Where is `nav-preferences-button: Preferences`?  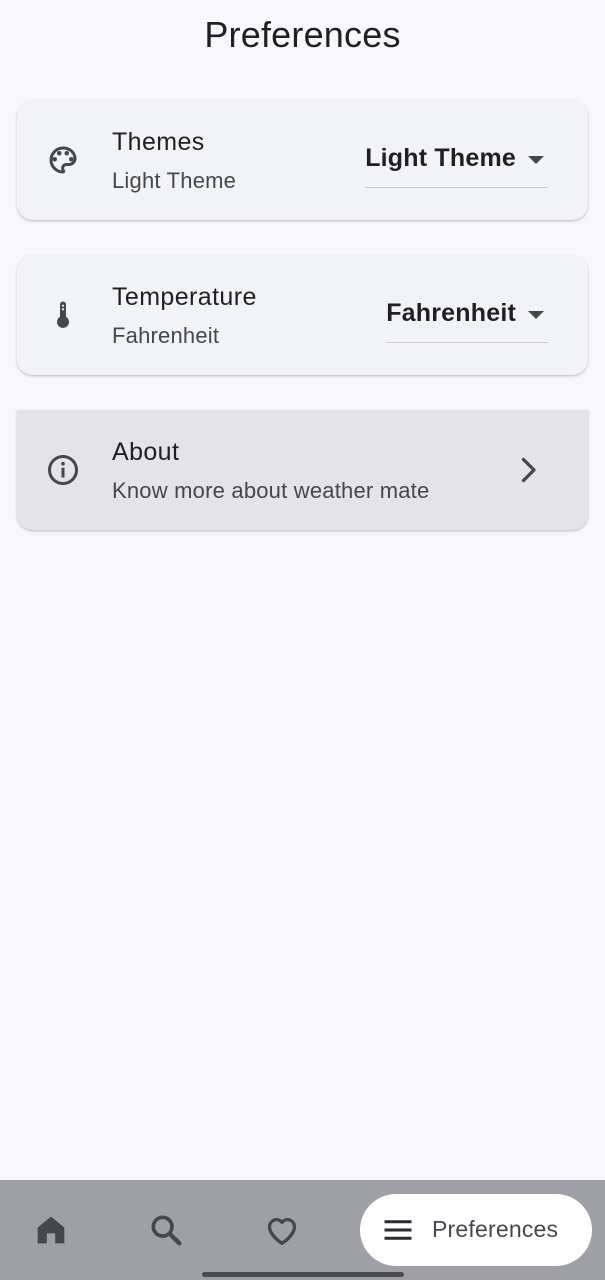
nav-preferences-button: Preferences is located at coordinates (476, 1230).